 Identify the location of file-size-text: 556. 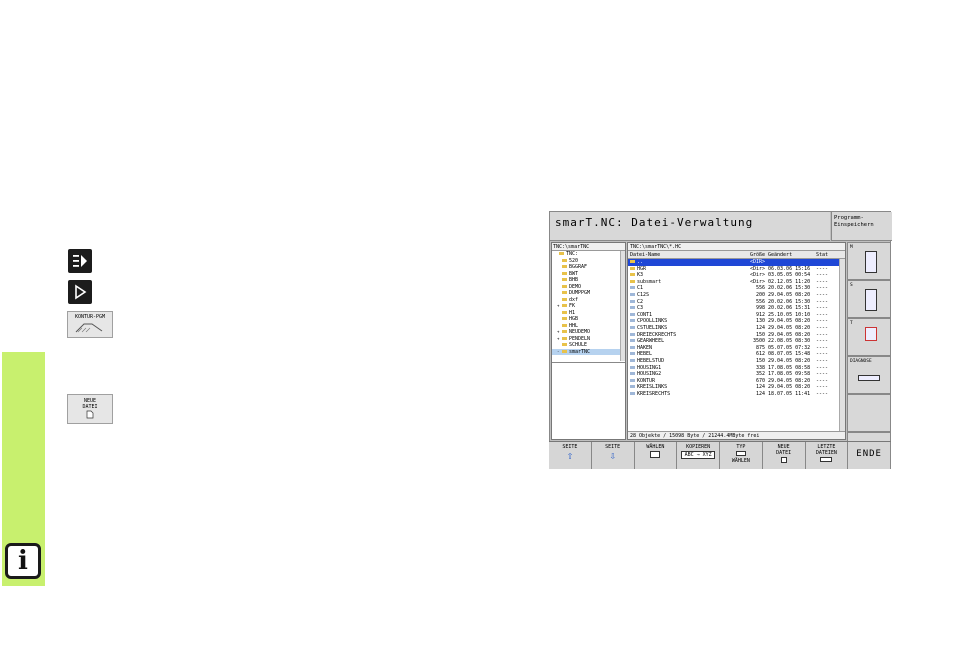
(760, 301).